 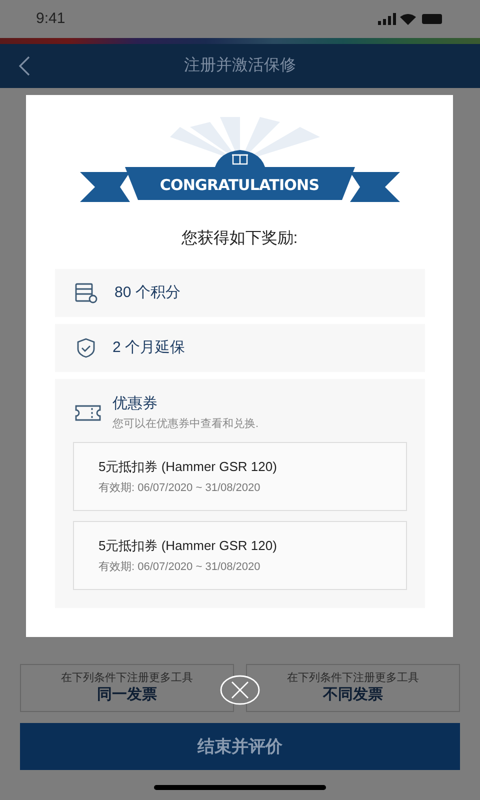 What do you see at coordinates (87, 412) in the screenshot?
I see `ticket-icon` at bounding box center [87, 412].